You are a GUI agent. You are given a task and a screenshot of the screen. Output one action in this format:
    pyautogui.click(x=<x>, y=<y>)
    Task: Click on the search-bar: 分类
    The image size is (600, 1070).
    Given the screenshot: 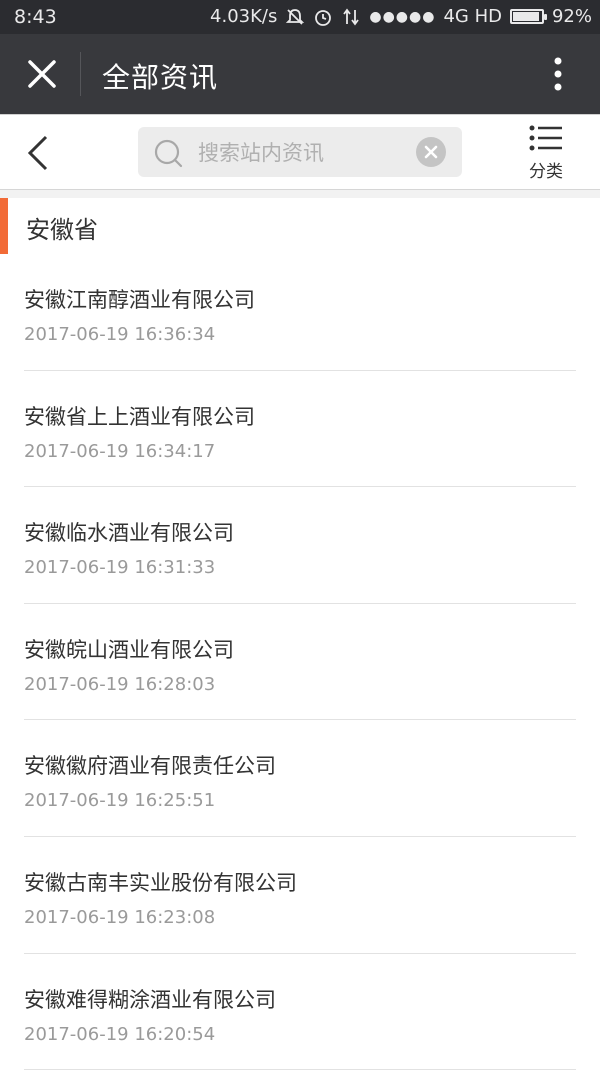 What is the action you would take?
    pyautogui.click(x=300, y=152)
    